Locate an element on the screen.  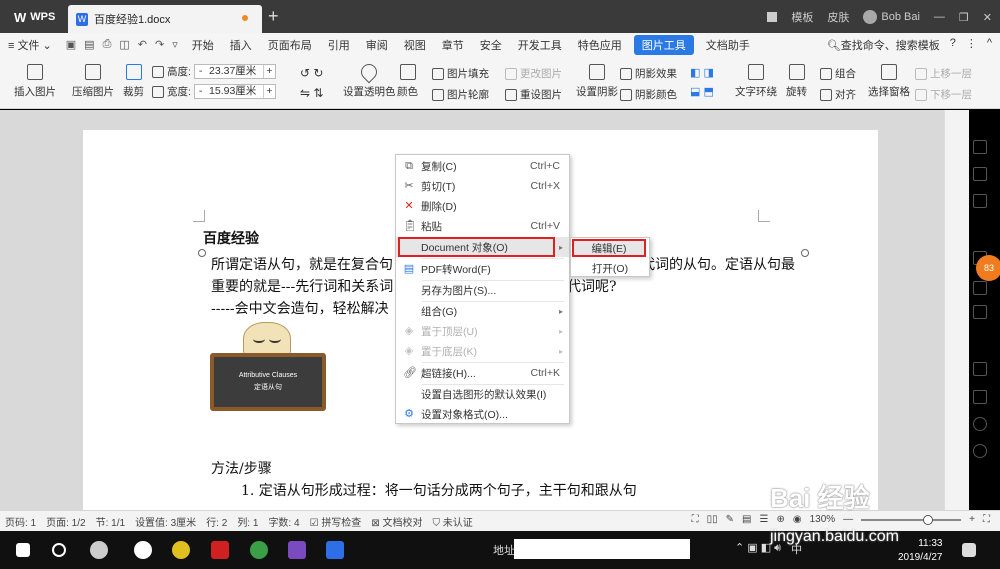
wps-home-button: W WPS is located at coordinates (34, 17).